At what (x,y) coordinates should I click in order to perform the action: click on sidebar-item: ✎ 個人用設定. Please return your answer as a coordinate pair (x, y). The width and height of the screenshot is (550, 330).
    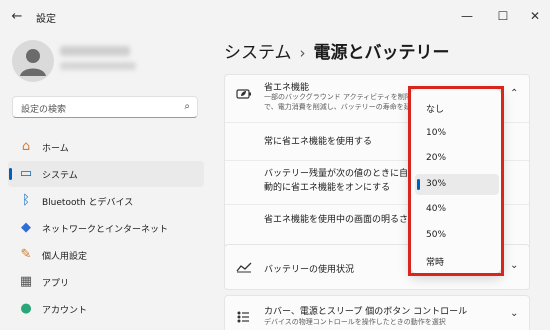
    Looking at the image, I should click on (106, 255).